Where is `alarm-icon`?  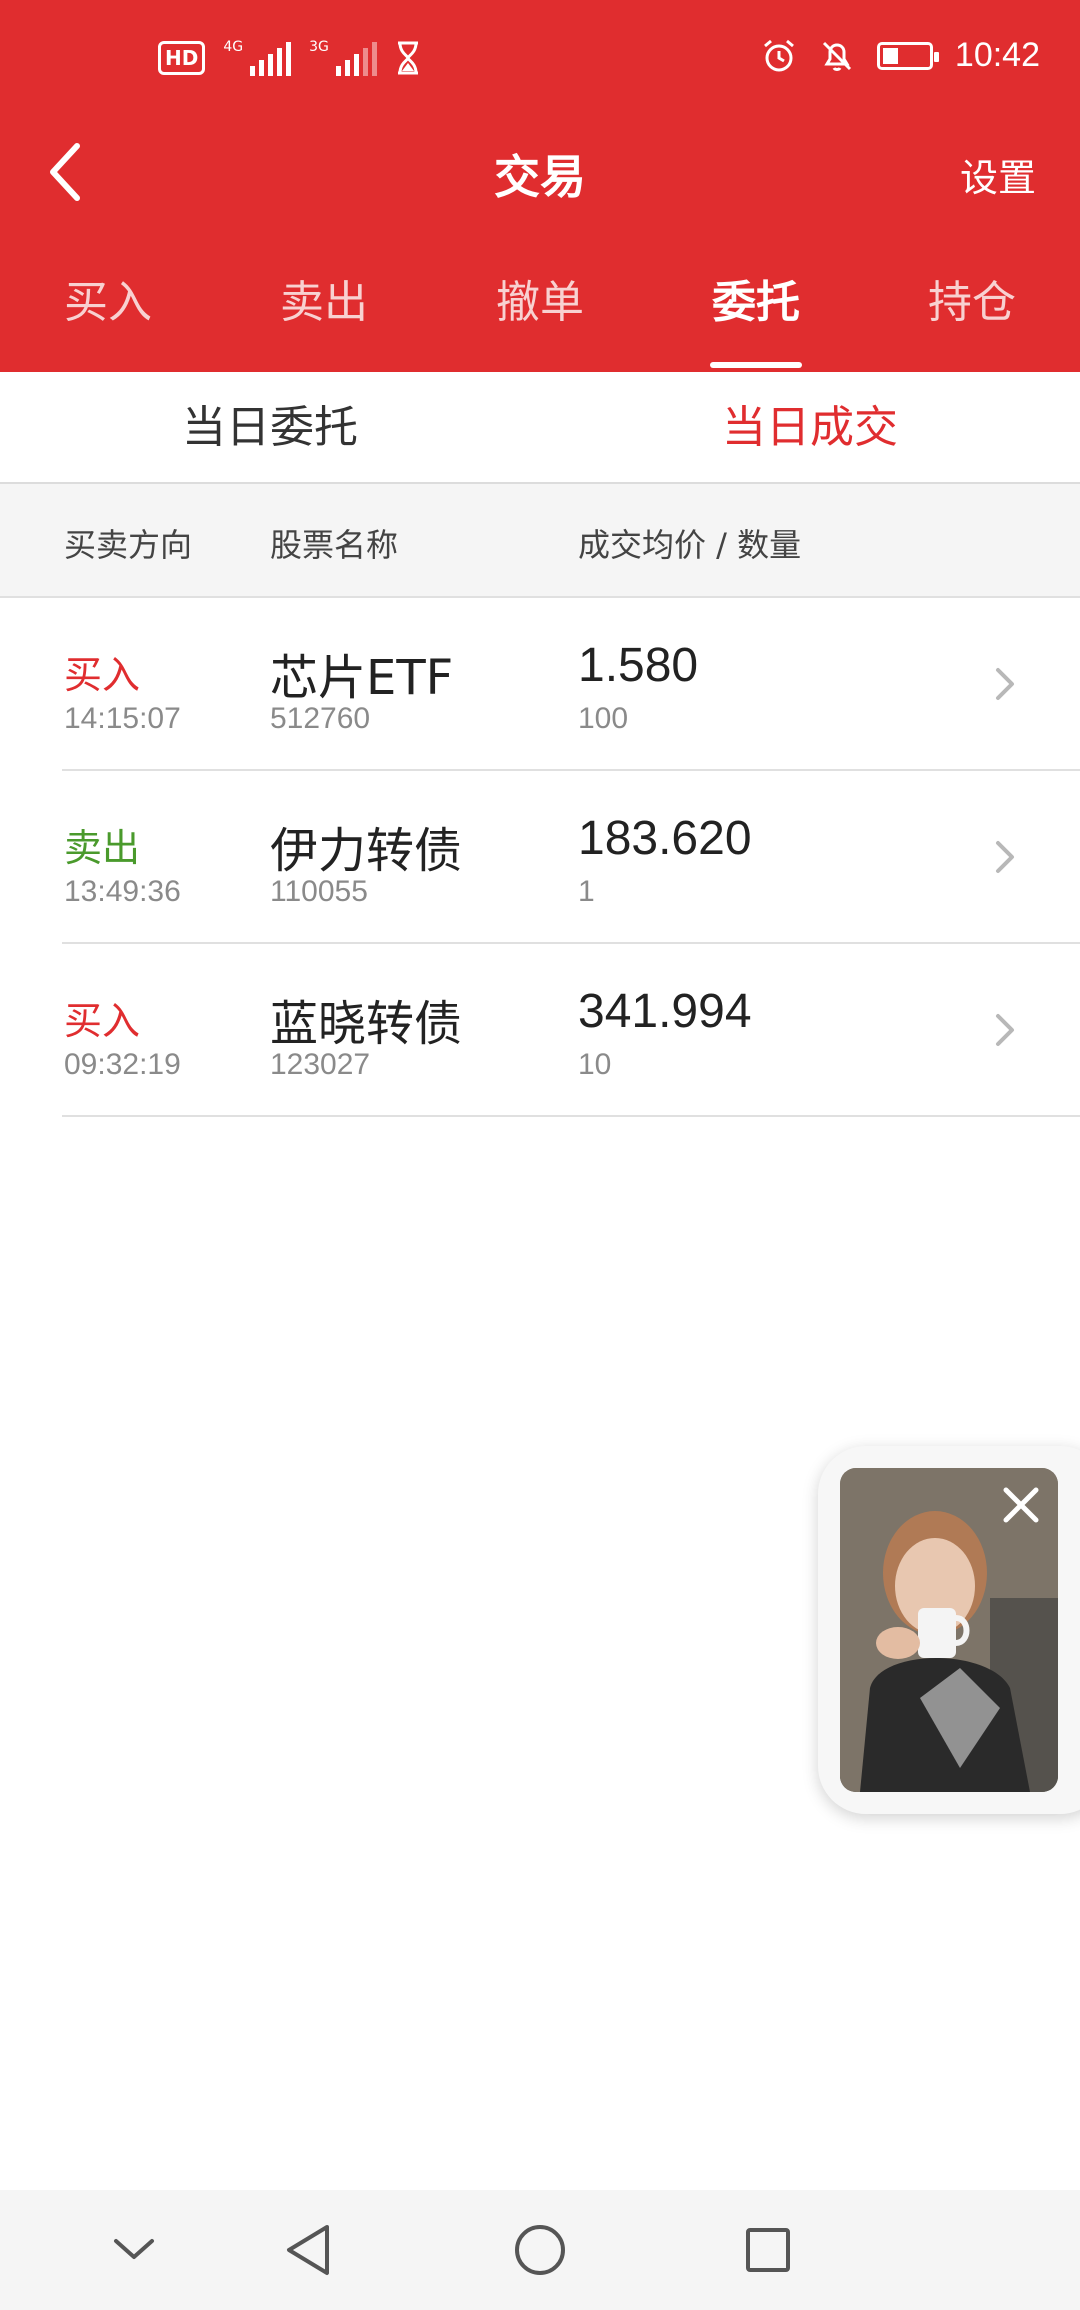
alarm-icon is located at coordinates (778, 55).